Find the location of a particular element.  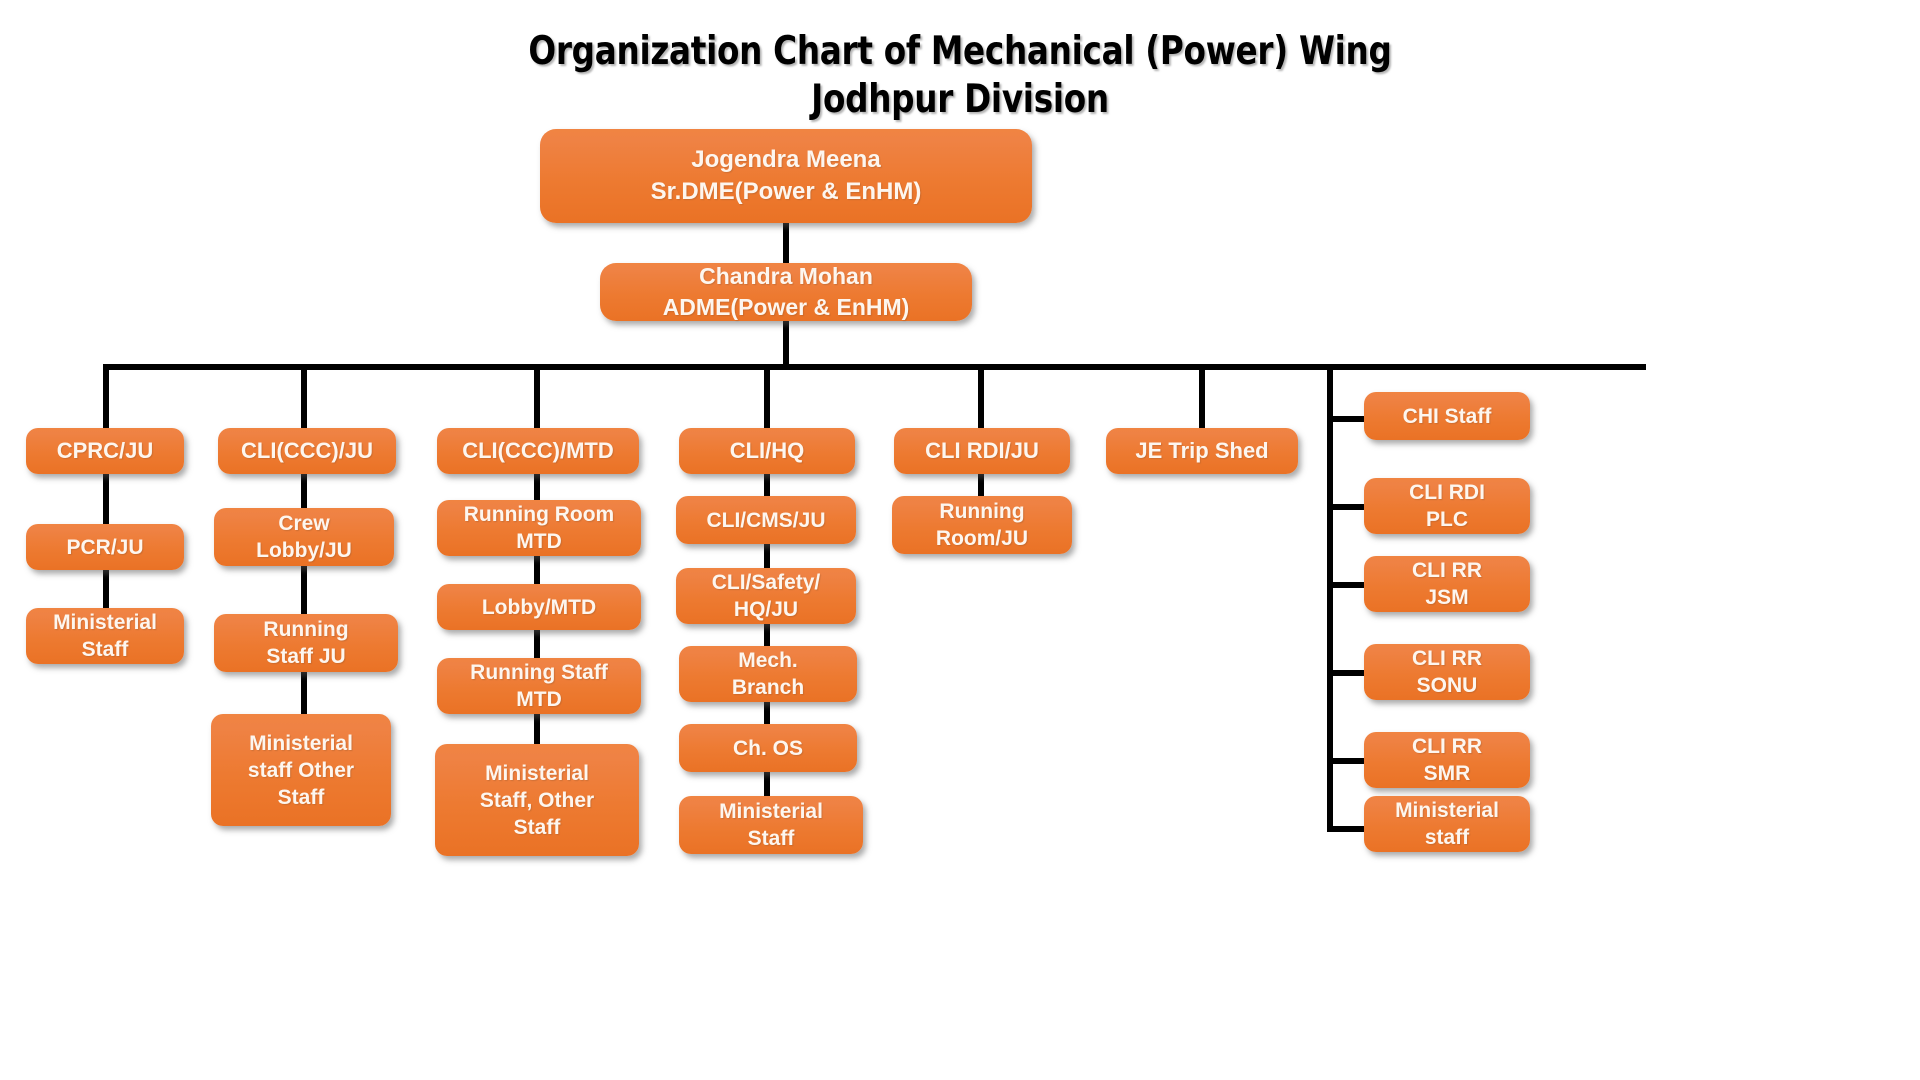

node-crew-lobby-ju-label: Crew Lobby/JU is located at coordinates (304, 537).